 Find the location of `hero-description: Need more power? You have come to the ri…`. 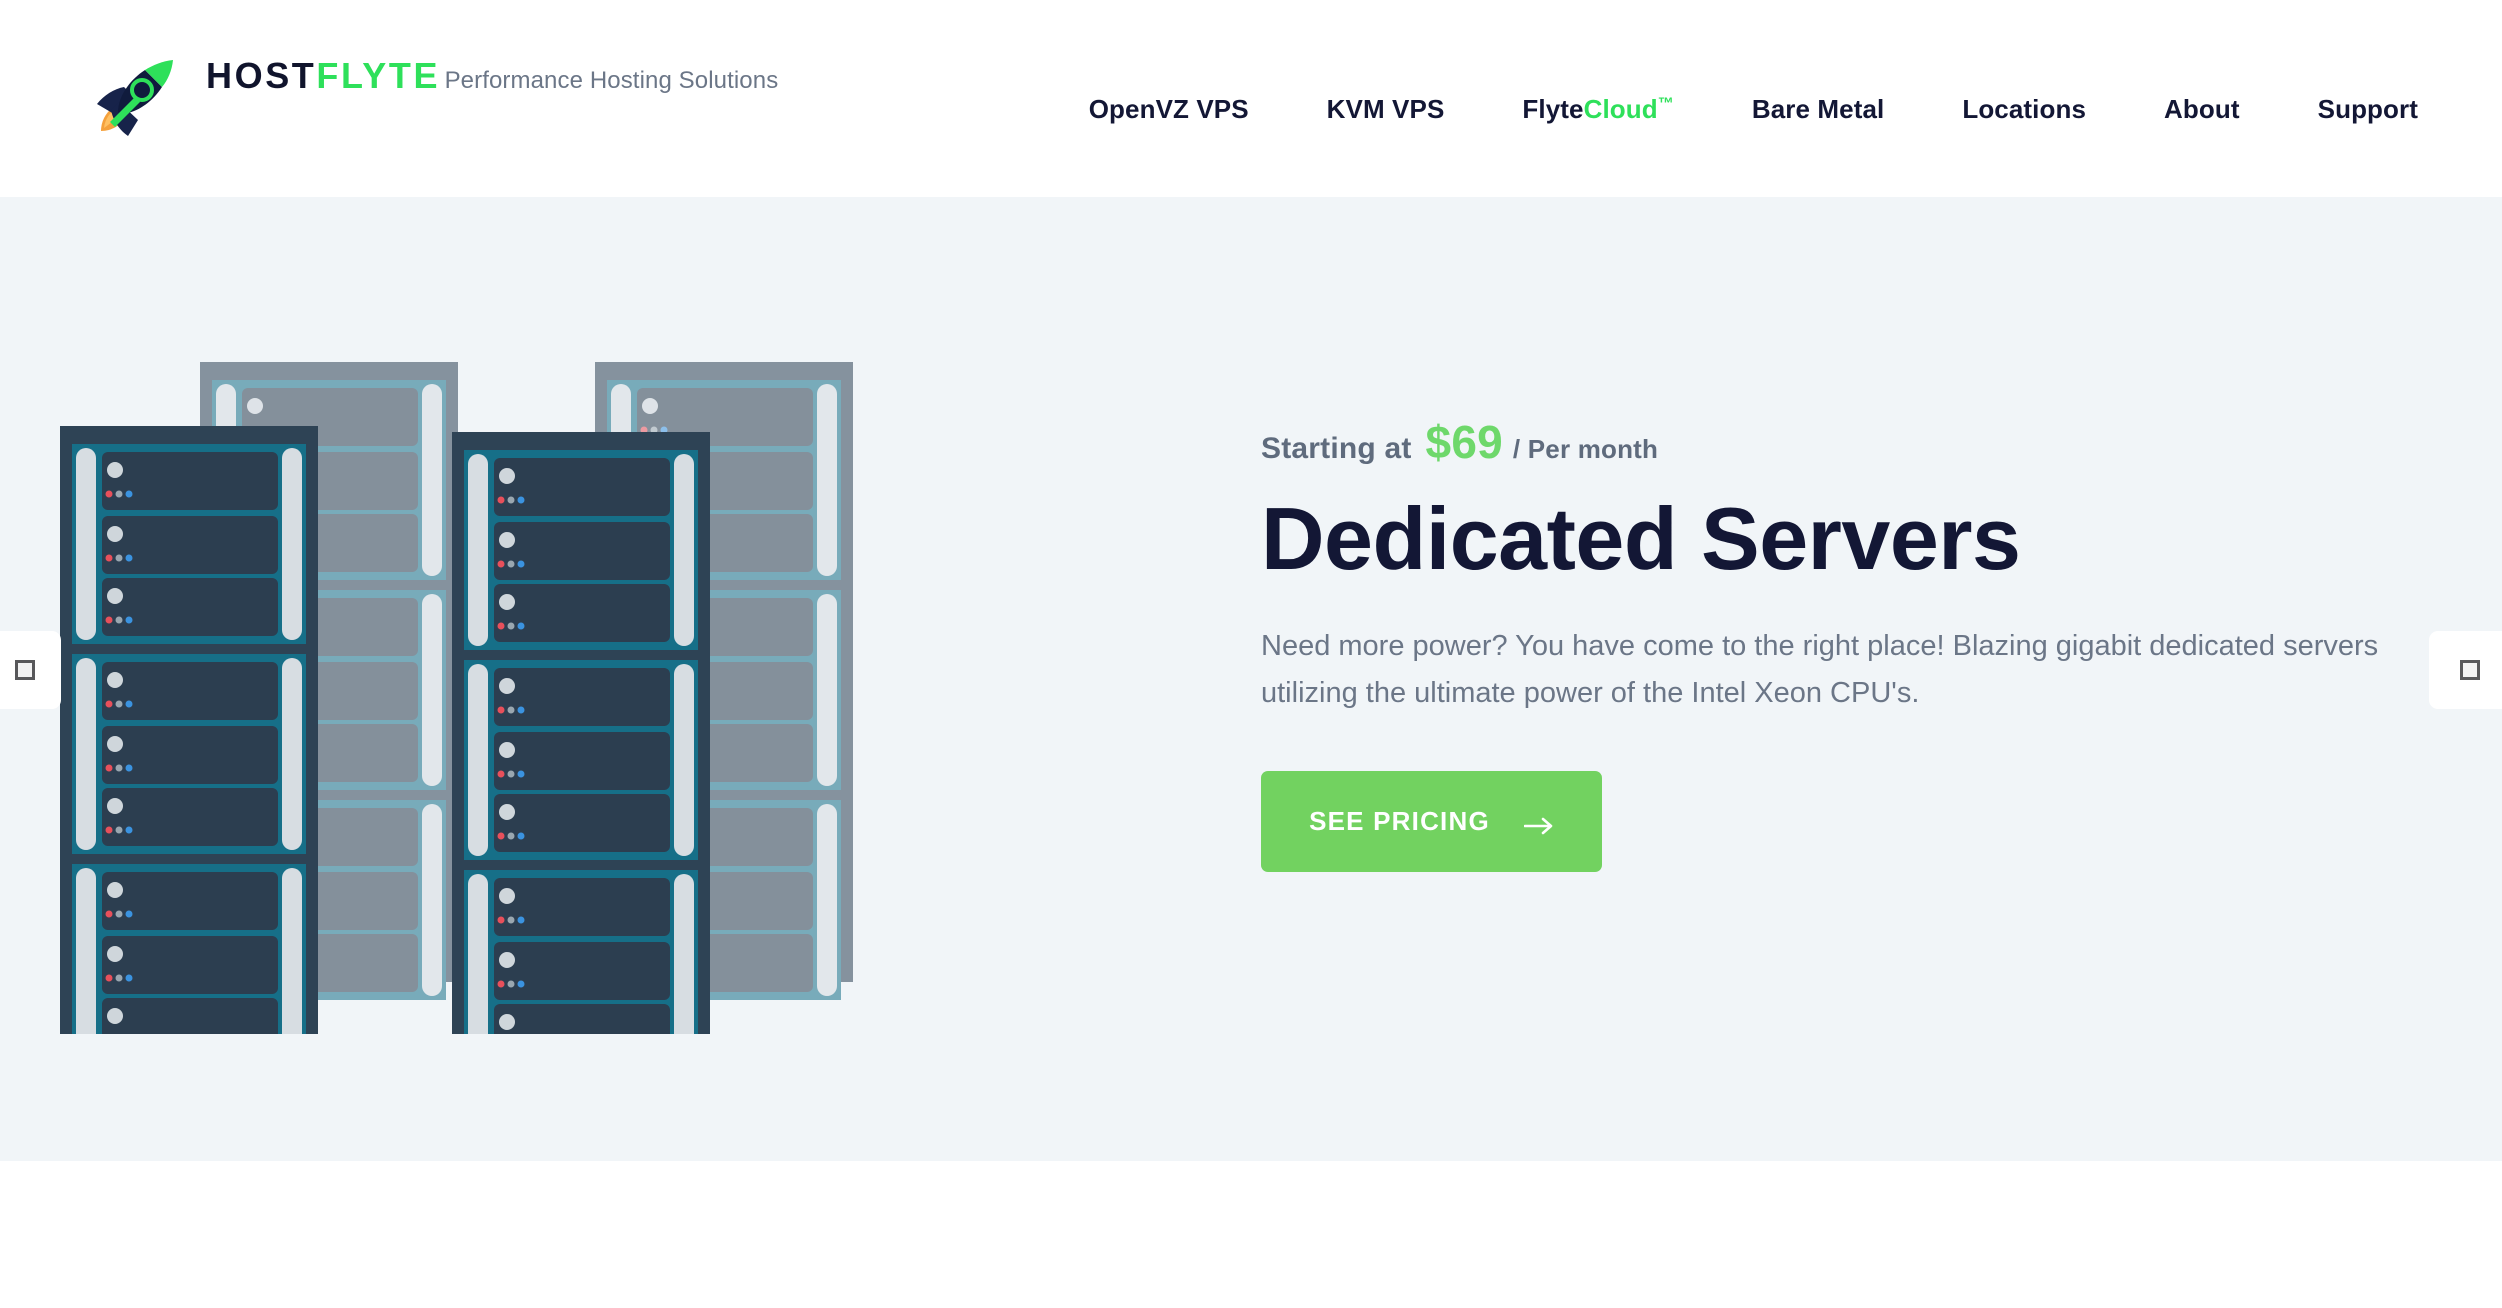

hero-description: Need more power? You have come to the ri… is located at coordinates (1820, 670).